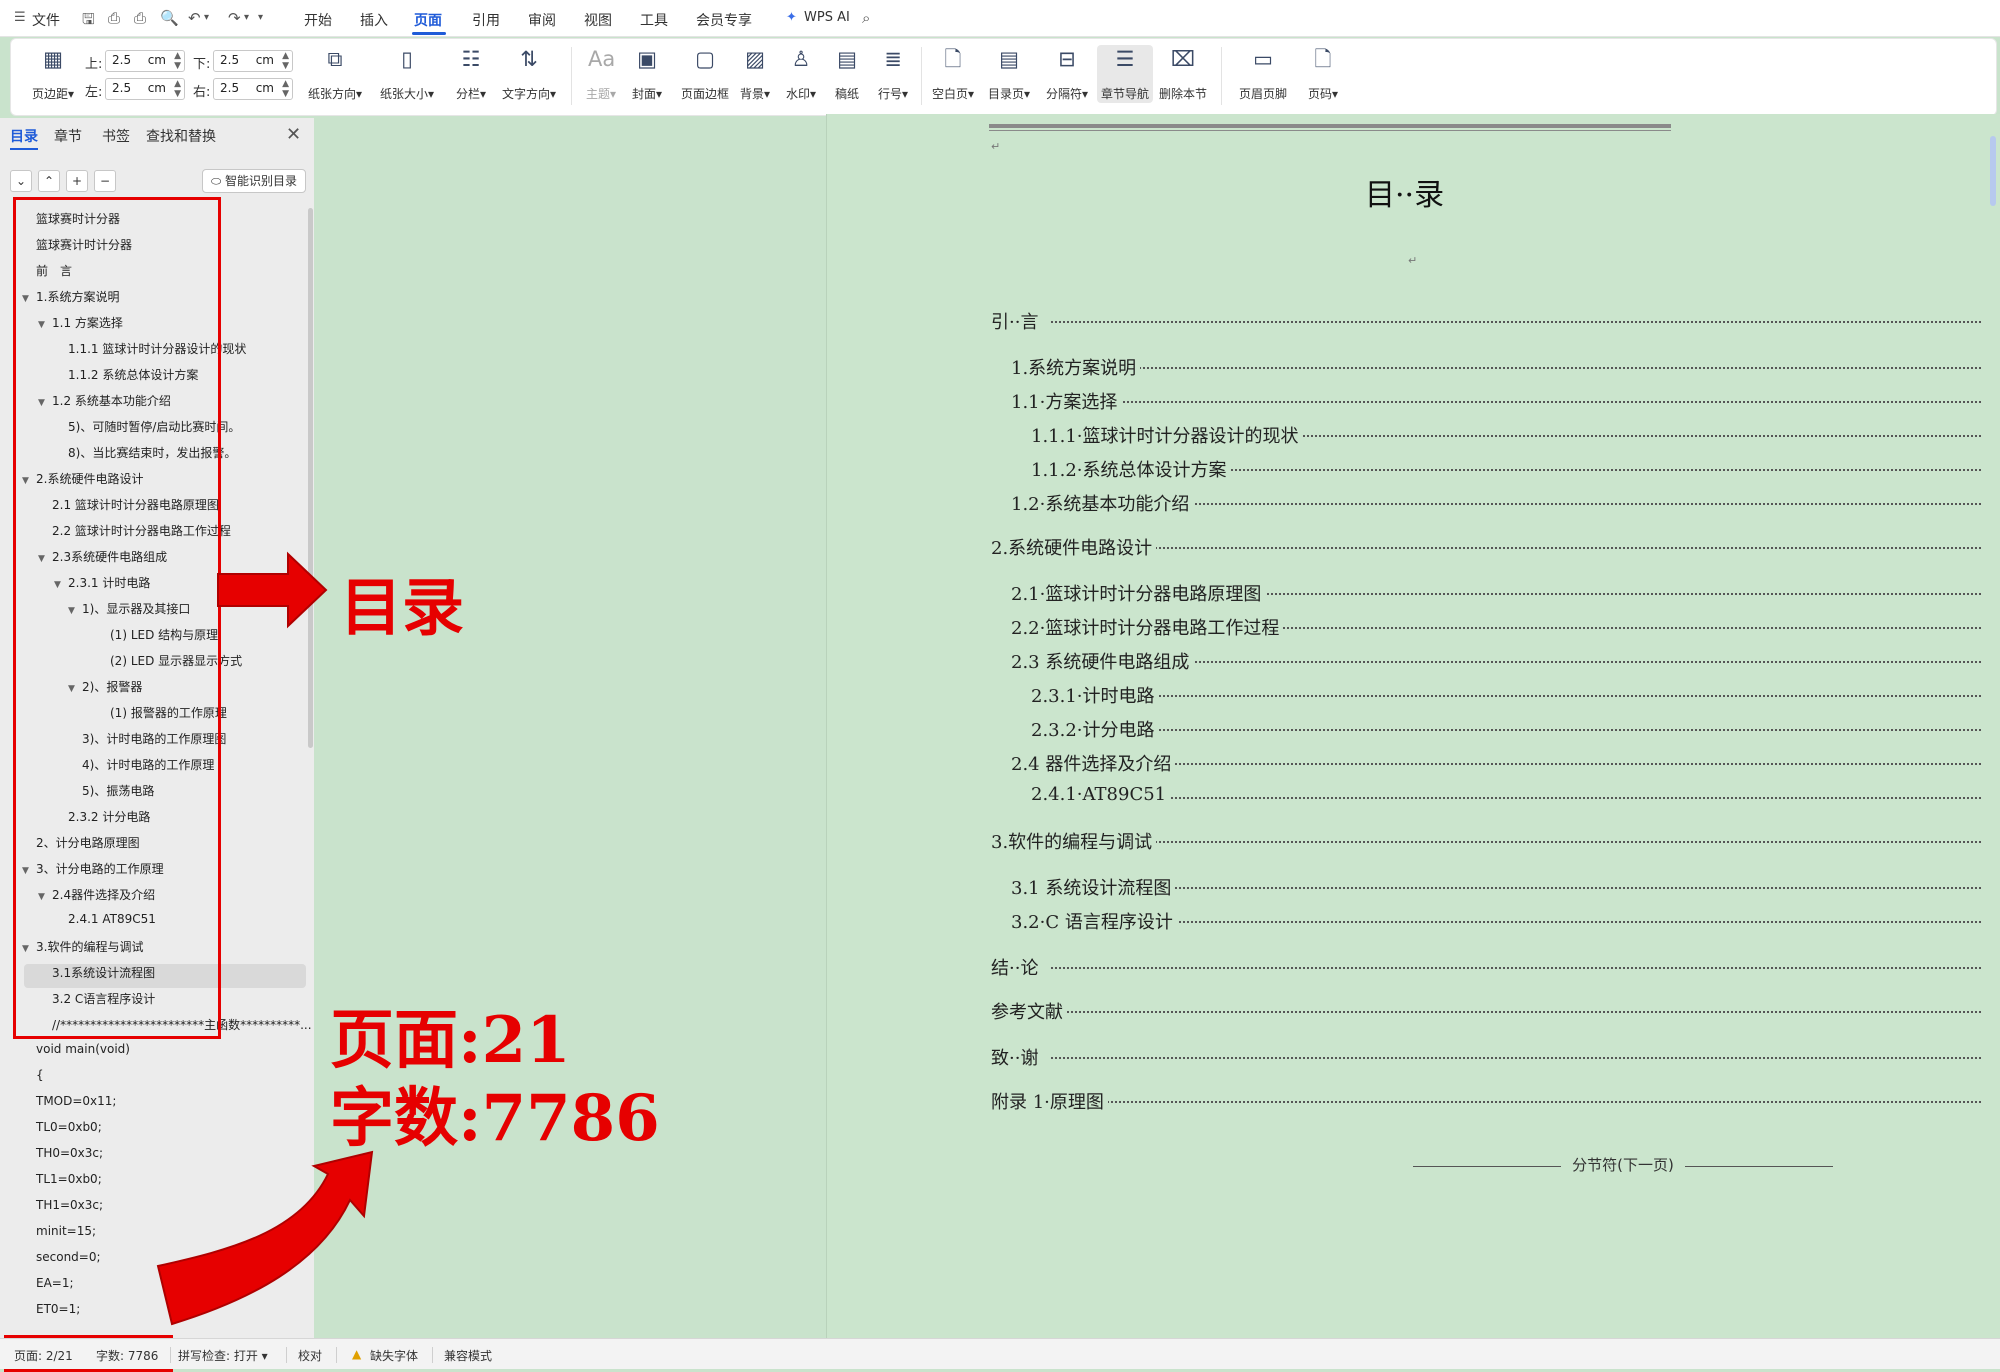 The height and width of the screenshot is (1372, 2000). Describe the element at coordinates (83, 1049) in the screenshot. I see `toc-tree-item: void main(void)` at that location.